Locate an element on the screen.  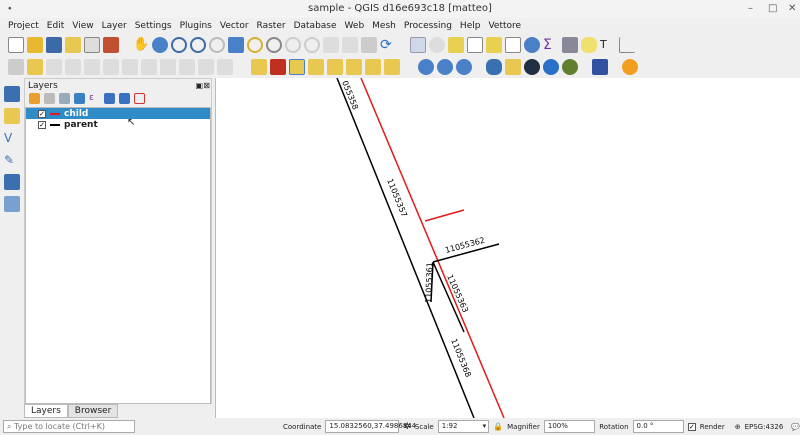
zoom-out-icon is located at coordinates (198, 45).